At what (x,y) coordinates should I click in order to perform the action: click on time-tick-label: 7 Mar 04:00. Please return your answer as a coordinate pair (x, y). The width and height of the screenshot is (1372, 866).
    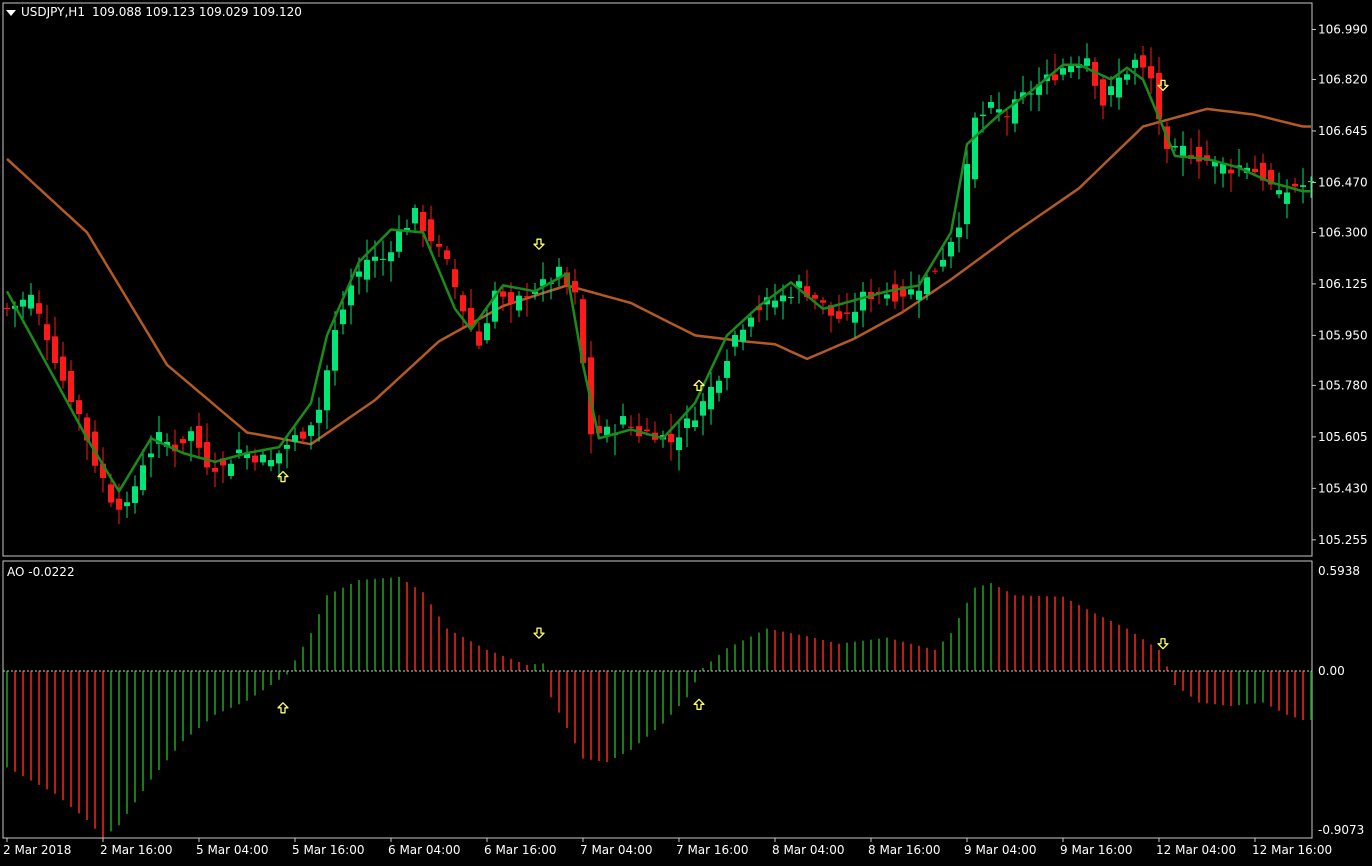
    Looking at the image, I should click on (616, 850).